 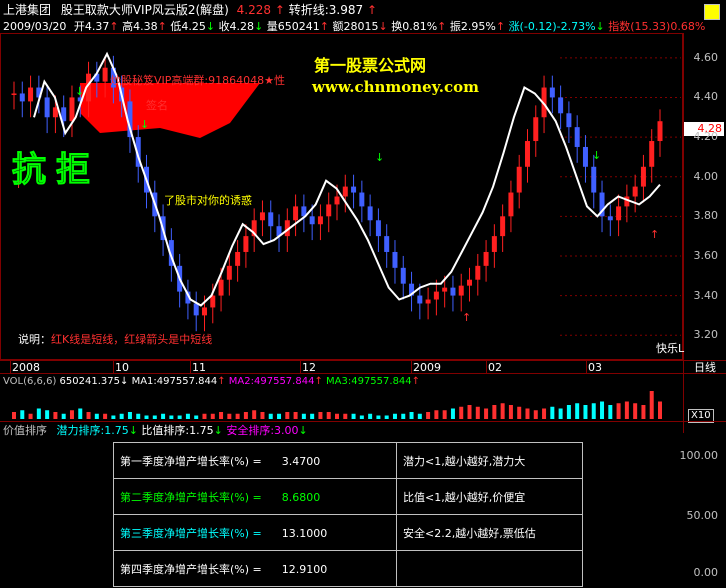 What do you see at coordinates (427, 367) in the screenshot?
I see `time-label-4: 2009` at bounding box center [427, 367].